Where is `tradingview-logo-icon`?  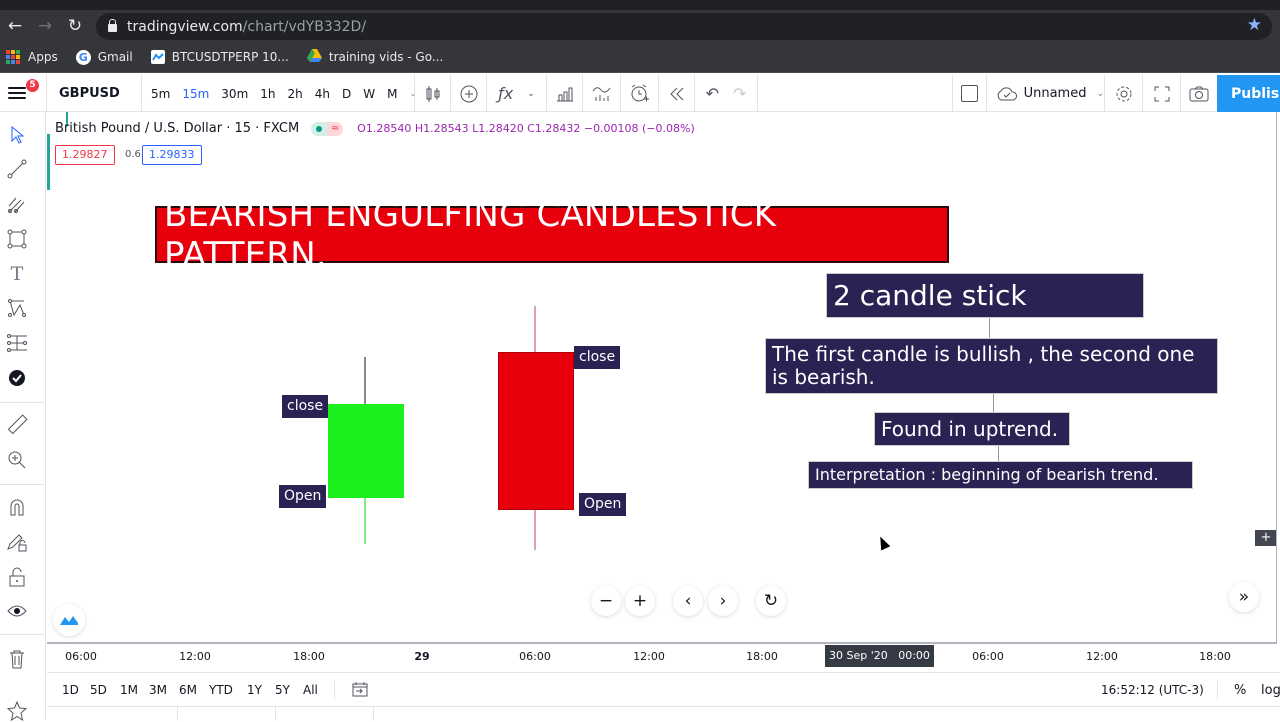 tradingview-logo-icon is located at coordinates (69, 620).